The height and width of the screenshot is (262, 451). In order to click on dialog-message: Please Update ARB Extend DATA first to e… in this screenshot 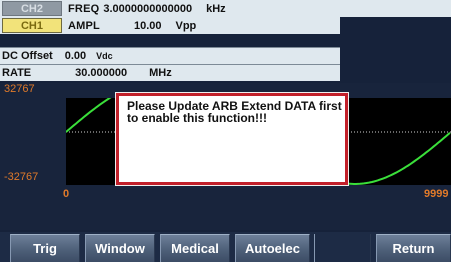, I will do `click(234, 112)`.